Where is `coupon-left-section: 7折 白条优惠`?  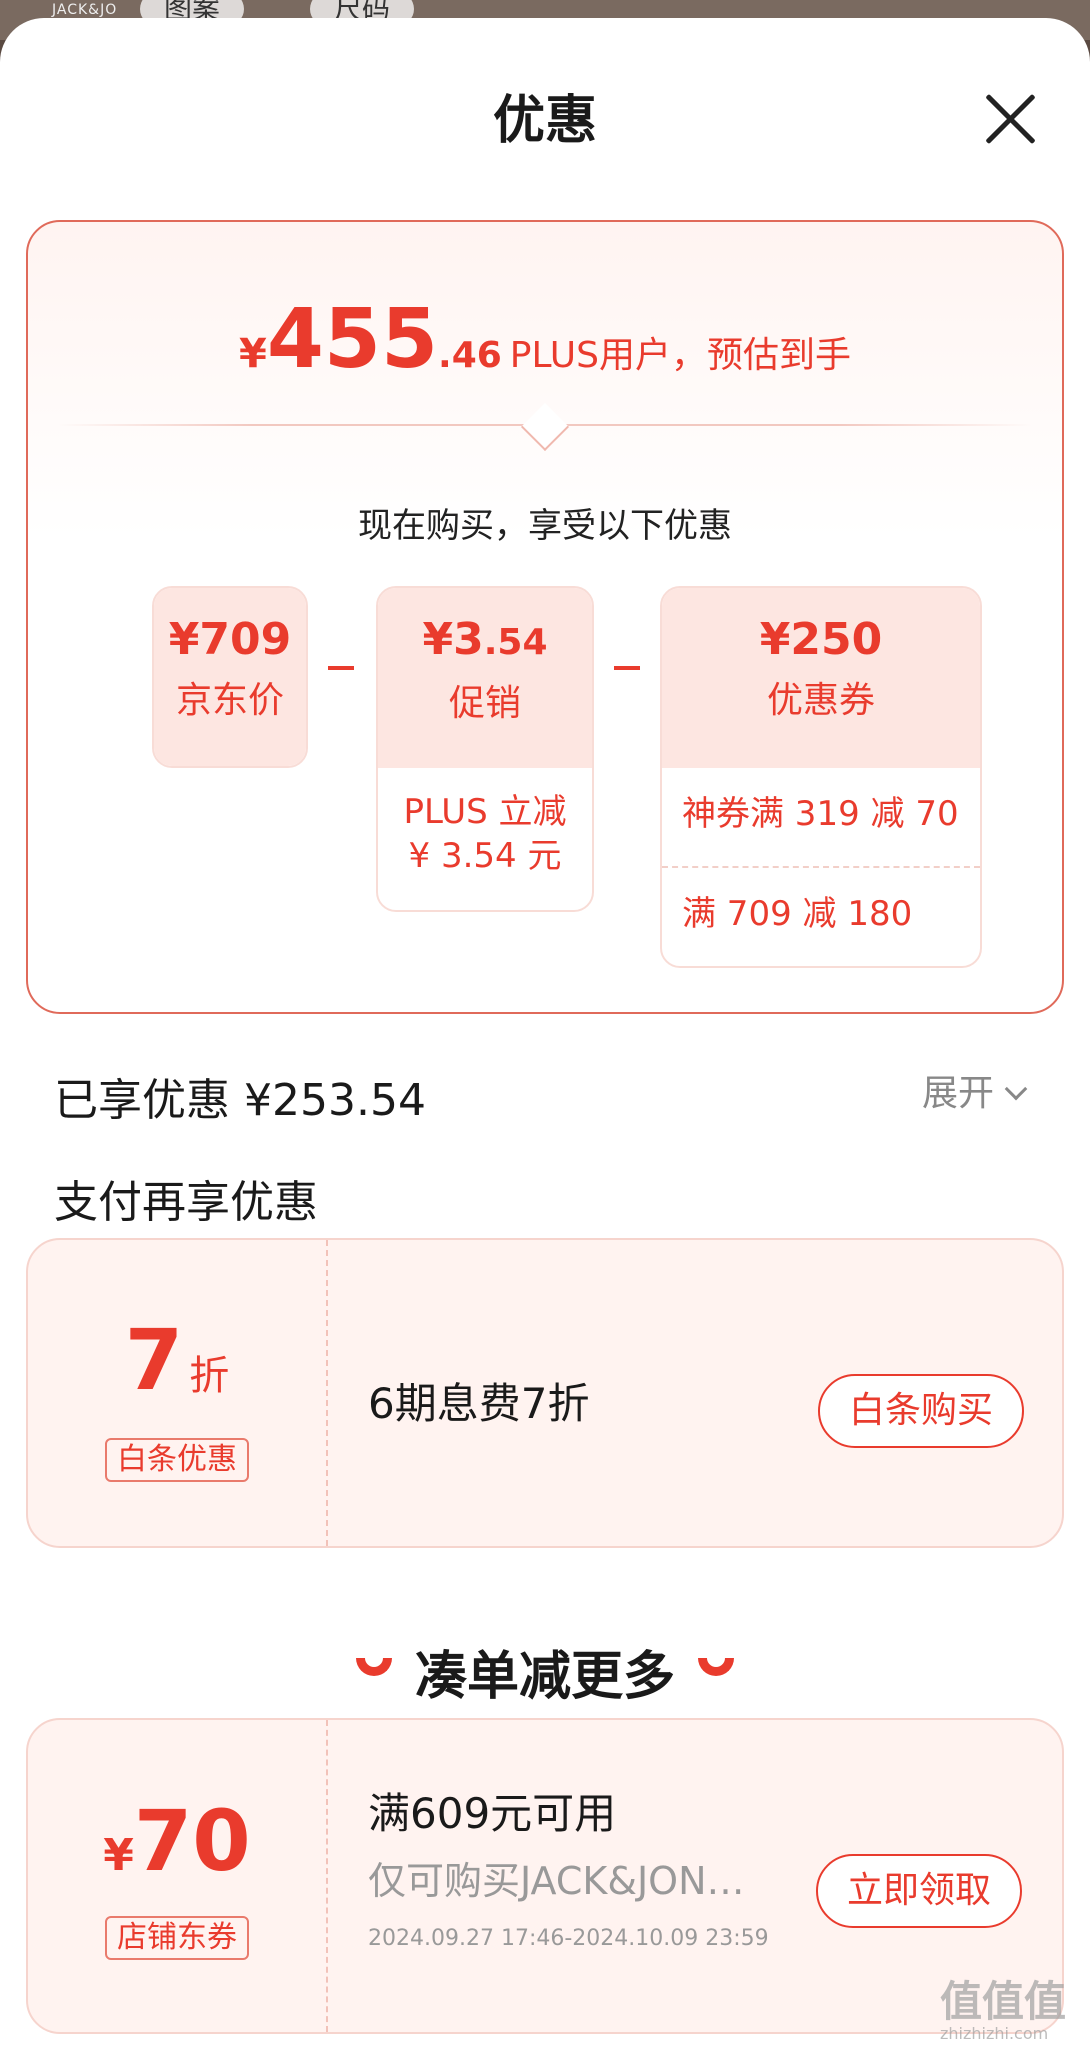
coupon-left-section: 7折 白条优惠 is located at coordinates (177, 1393).